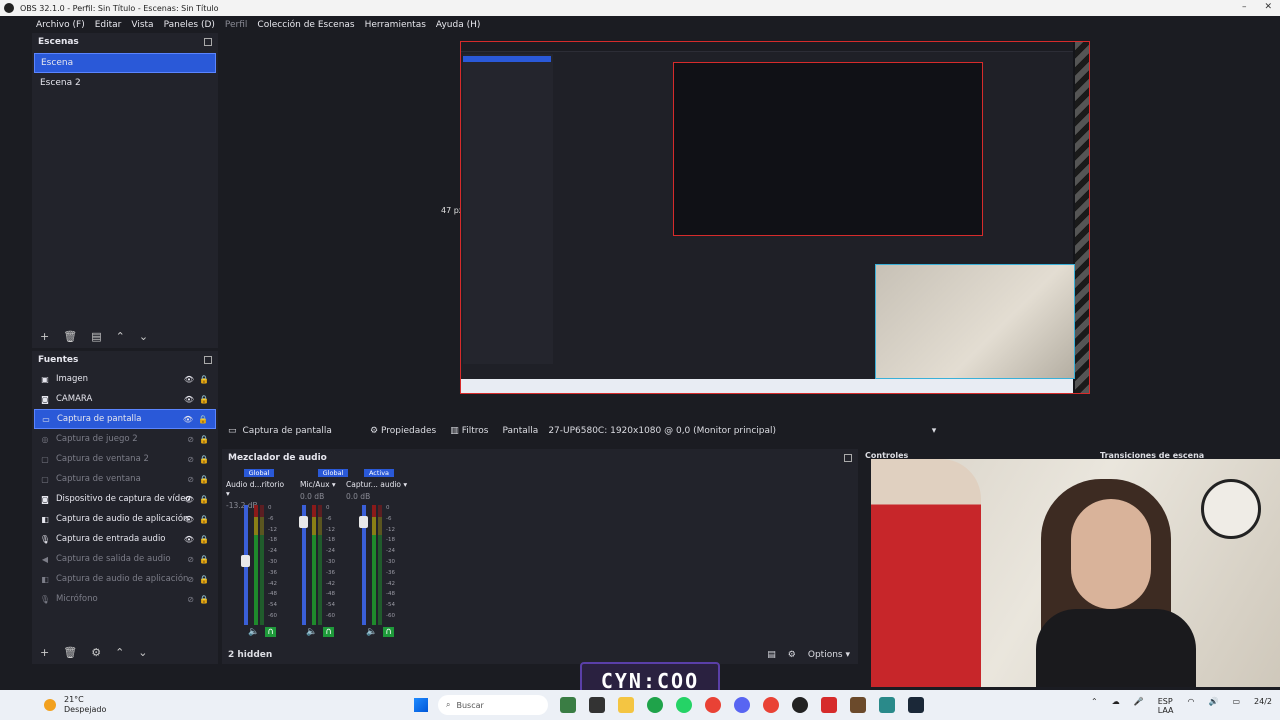  What do you see at coordinates (800, 705) in the screenshot?
I see `obs-icon` at bounding box center [800, 705].